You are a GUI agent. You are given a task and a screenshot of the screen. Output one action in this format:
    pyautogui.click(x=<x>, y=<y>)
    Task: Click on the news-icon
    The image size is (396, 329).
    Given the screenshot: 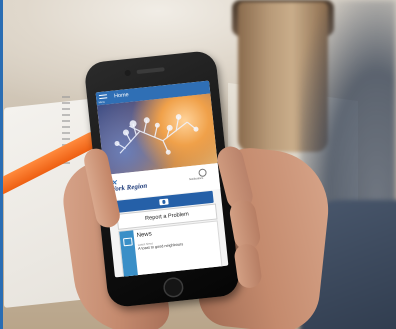 What is the action you would take?
    pyautogui.click(x=129, y=254)
    